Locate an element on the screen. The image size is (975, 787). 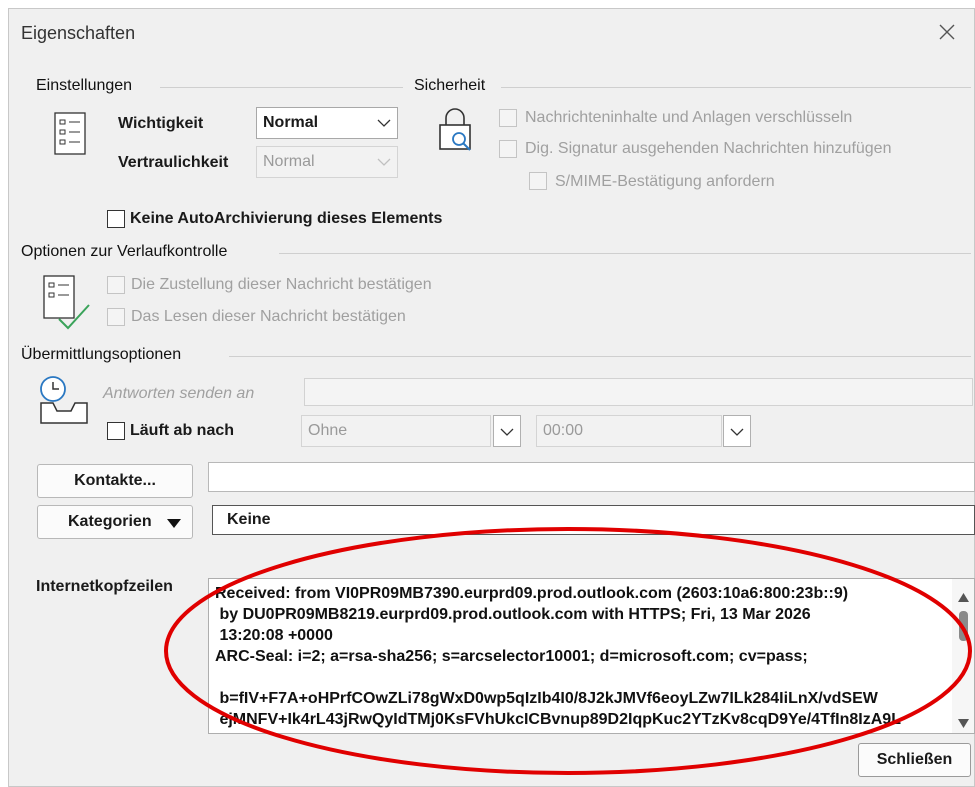
confirm-delivery-checkbox is located at coordinates (116, 285).